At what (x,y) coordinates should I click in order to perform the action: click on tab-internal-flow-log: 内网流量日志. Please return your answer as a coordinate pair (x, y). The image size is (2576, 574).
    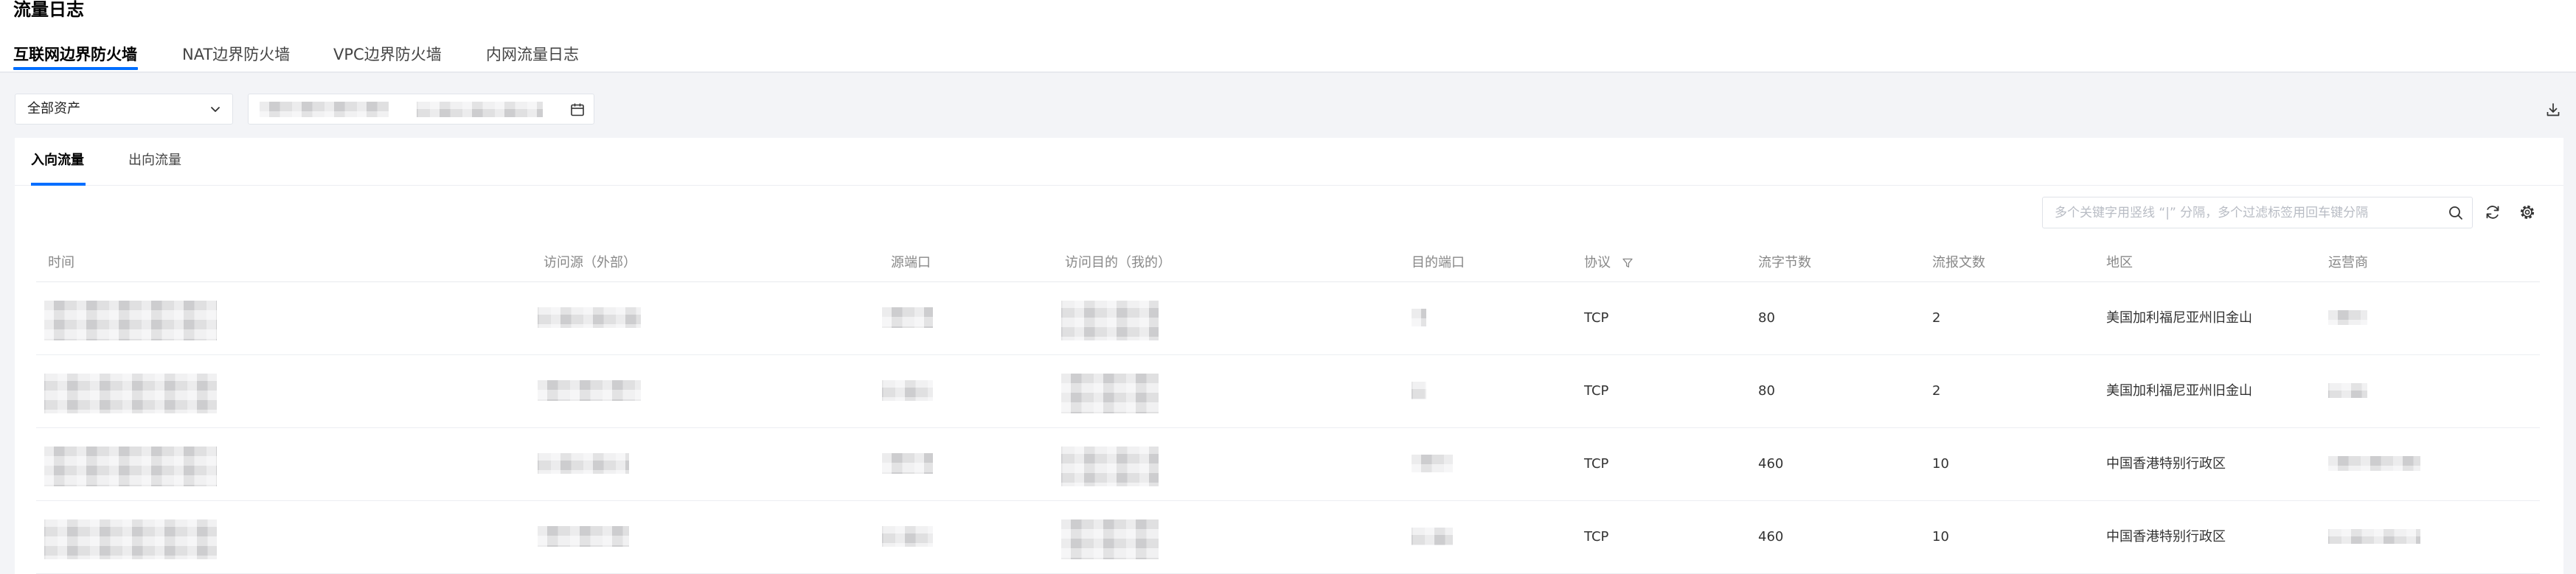
    Looking at the image, I should click on (532, 54).